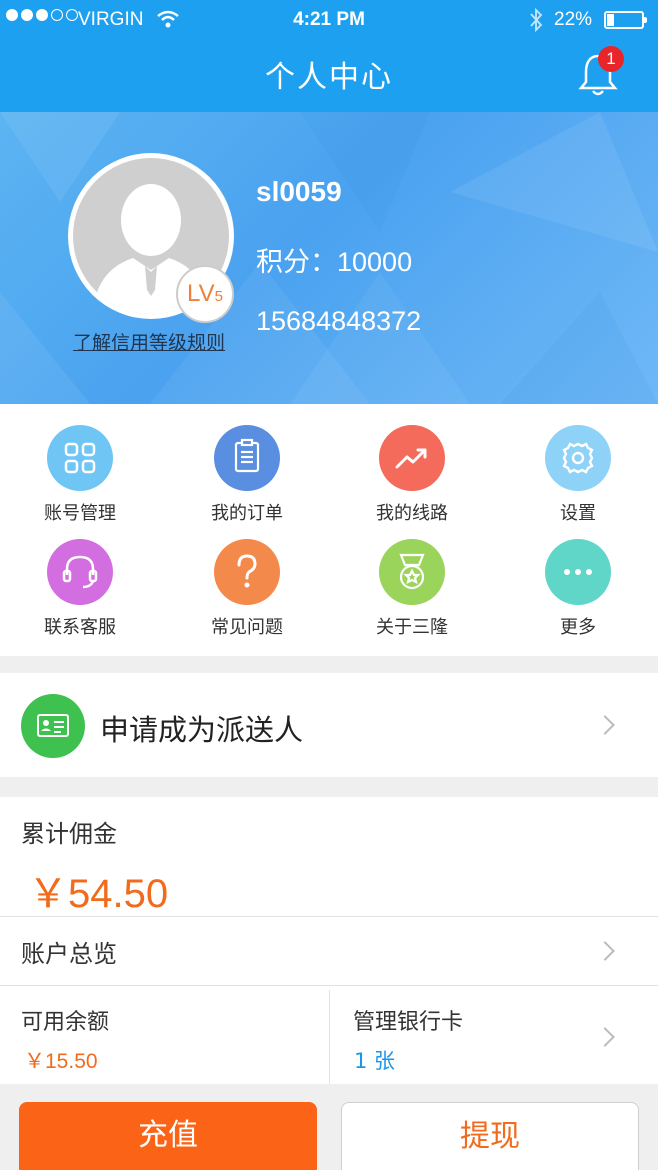 Image resolution: width=658 pixels, height=1170 pixels. I want to click on bank-card-label: 管理银行卡, so click(408, 1022).